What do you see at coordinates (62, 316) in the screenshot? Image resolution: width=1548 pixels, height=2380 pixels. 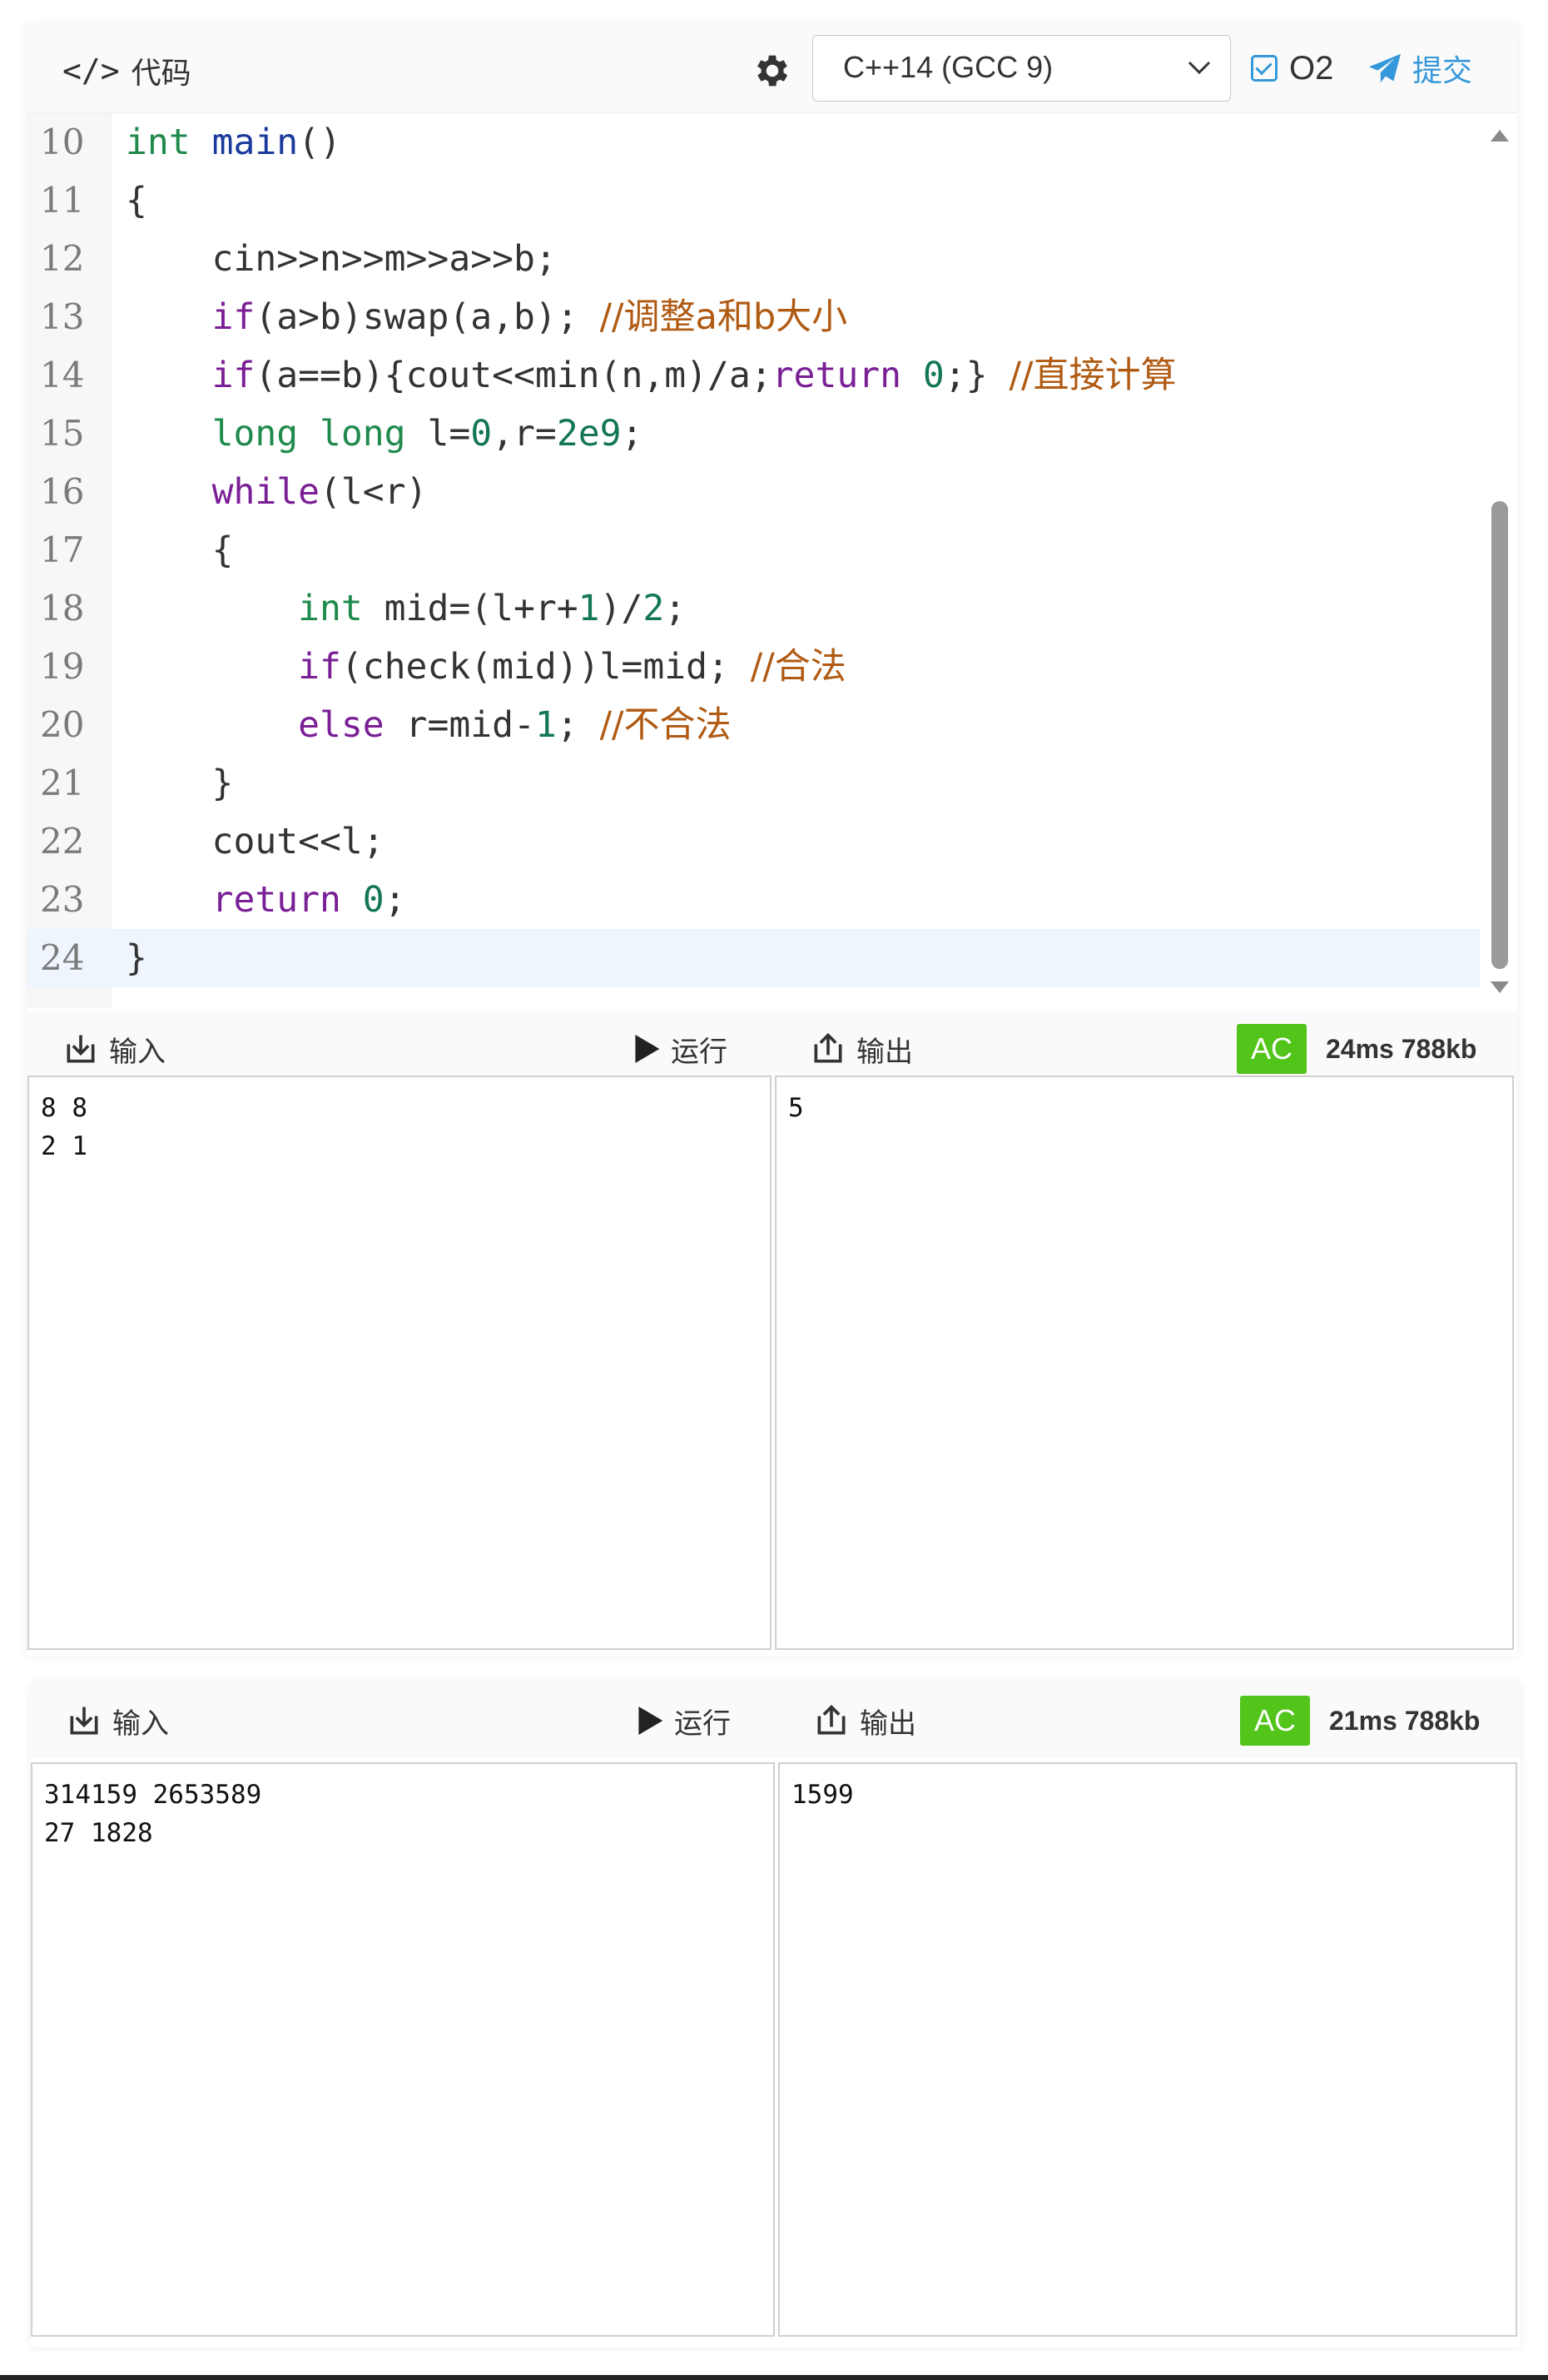 I see `line-number: 13` at bounding box center [62, 316].